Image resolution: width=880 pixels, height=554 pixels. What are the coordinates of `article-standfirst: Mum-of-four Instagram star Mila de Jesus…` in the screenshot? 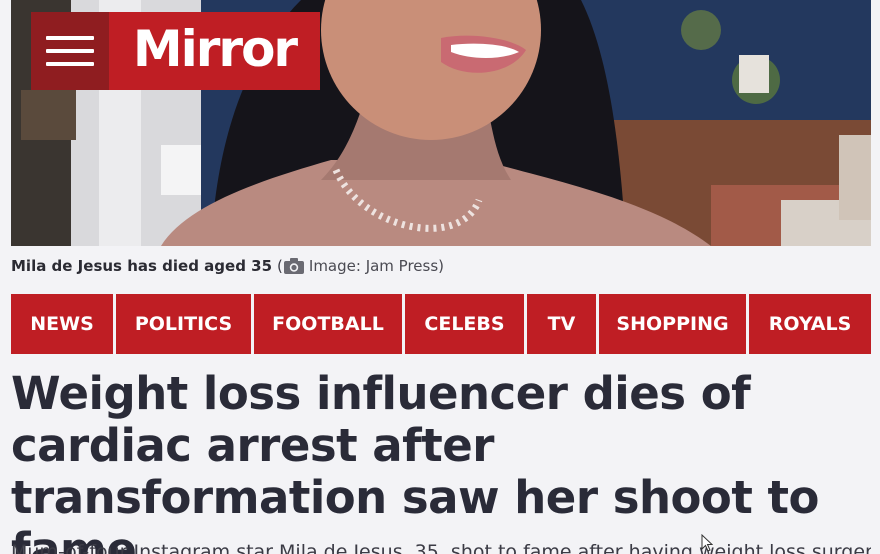 It's located at (441, 546).